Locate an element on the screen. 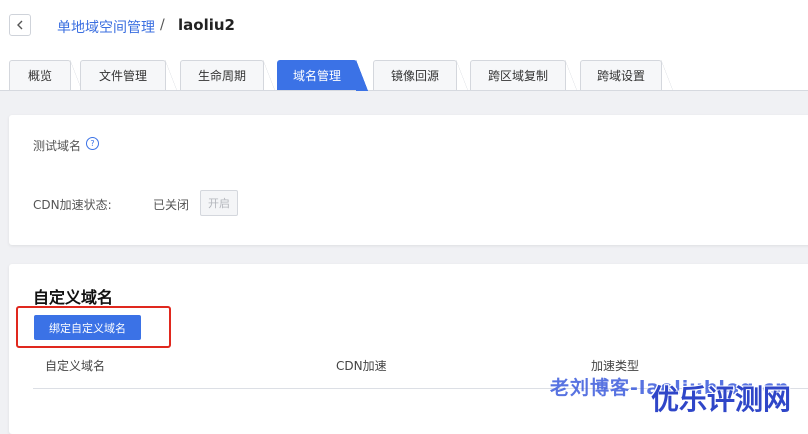 Image resolution: width=808 pixels, height=434 pixels. tab-lifecycle: 生命周期 is located at coordinates (227, 75).